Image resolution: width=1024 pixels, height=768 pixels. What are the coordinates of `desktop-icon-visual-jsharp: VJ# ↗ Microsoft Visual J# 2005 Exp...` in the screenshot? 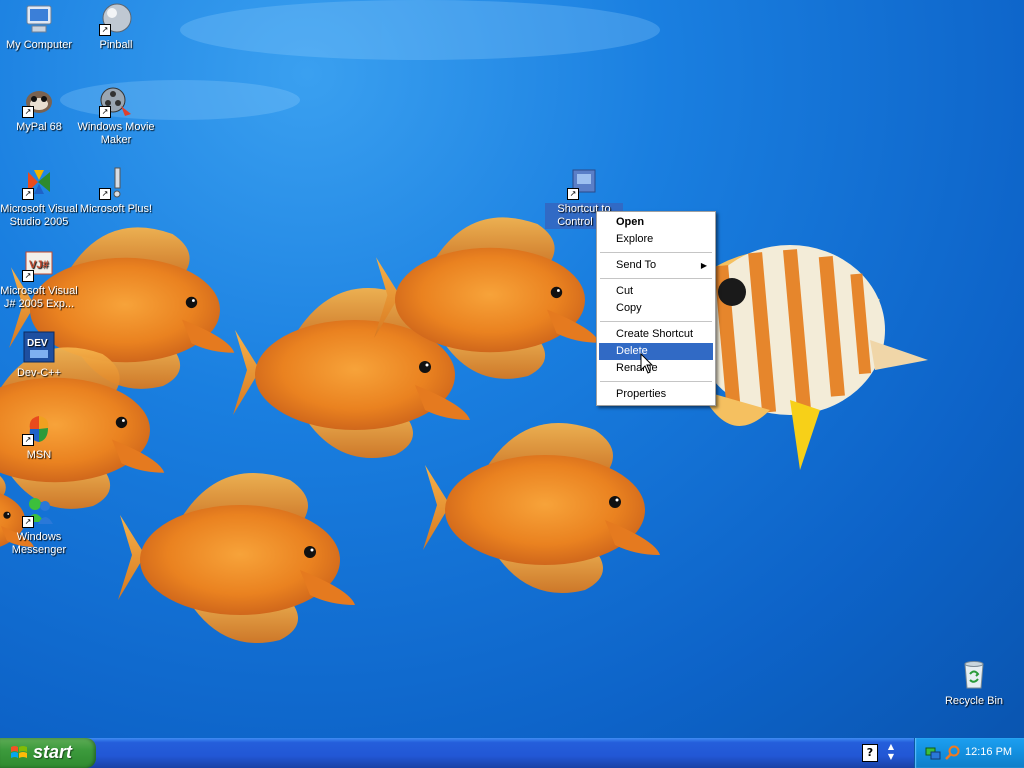 It's located at (39, 279).